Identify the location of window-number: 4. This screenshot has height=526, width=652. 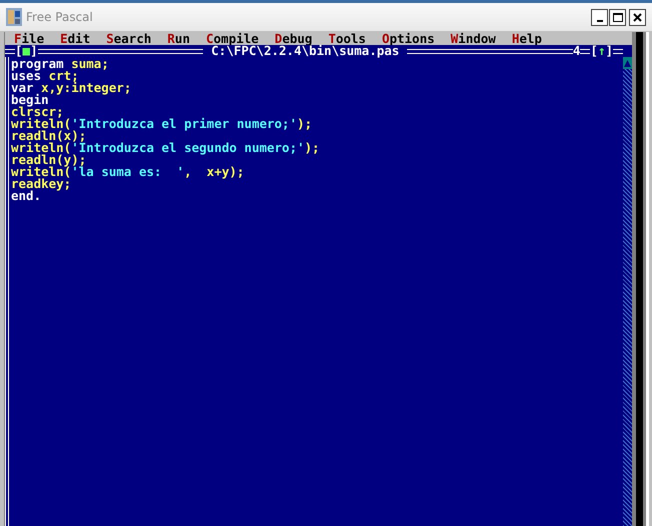
(576, 51).